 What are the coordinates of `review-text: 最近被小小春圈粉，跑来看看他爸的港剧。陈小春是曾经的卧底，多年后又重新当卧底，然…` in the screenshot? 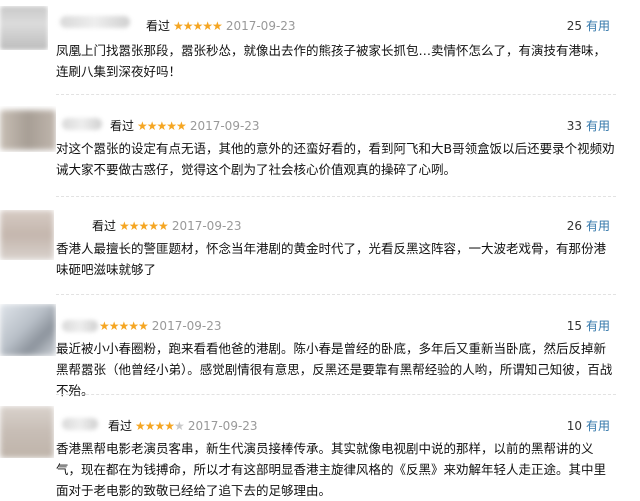 It's located at (334, 369).